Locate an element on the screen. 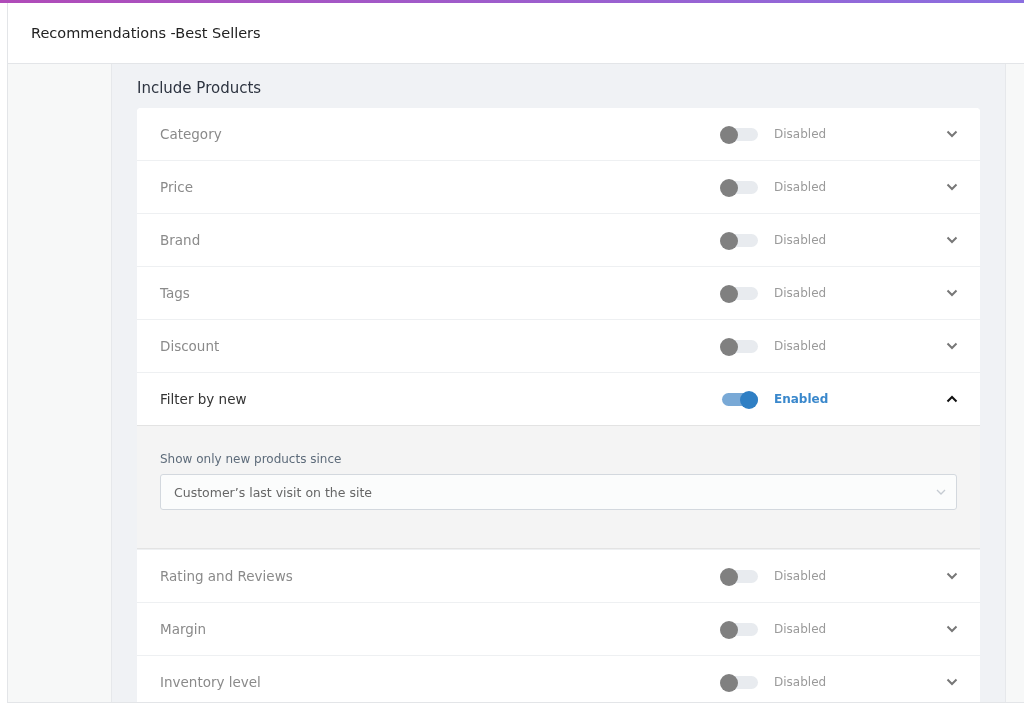  filter-label: Inventory level is located at coordinates (440, 682).